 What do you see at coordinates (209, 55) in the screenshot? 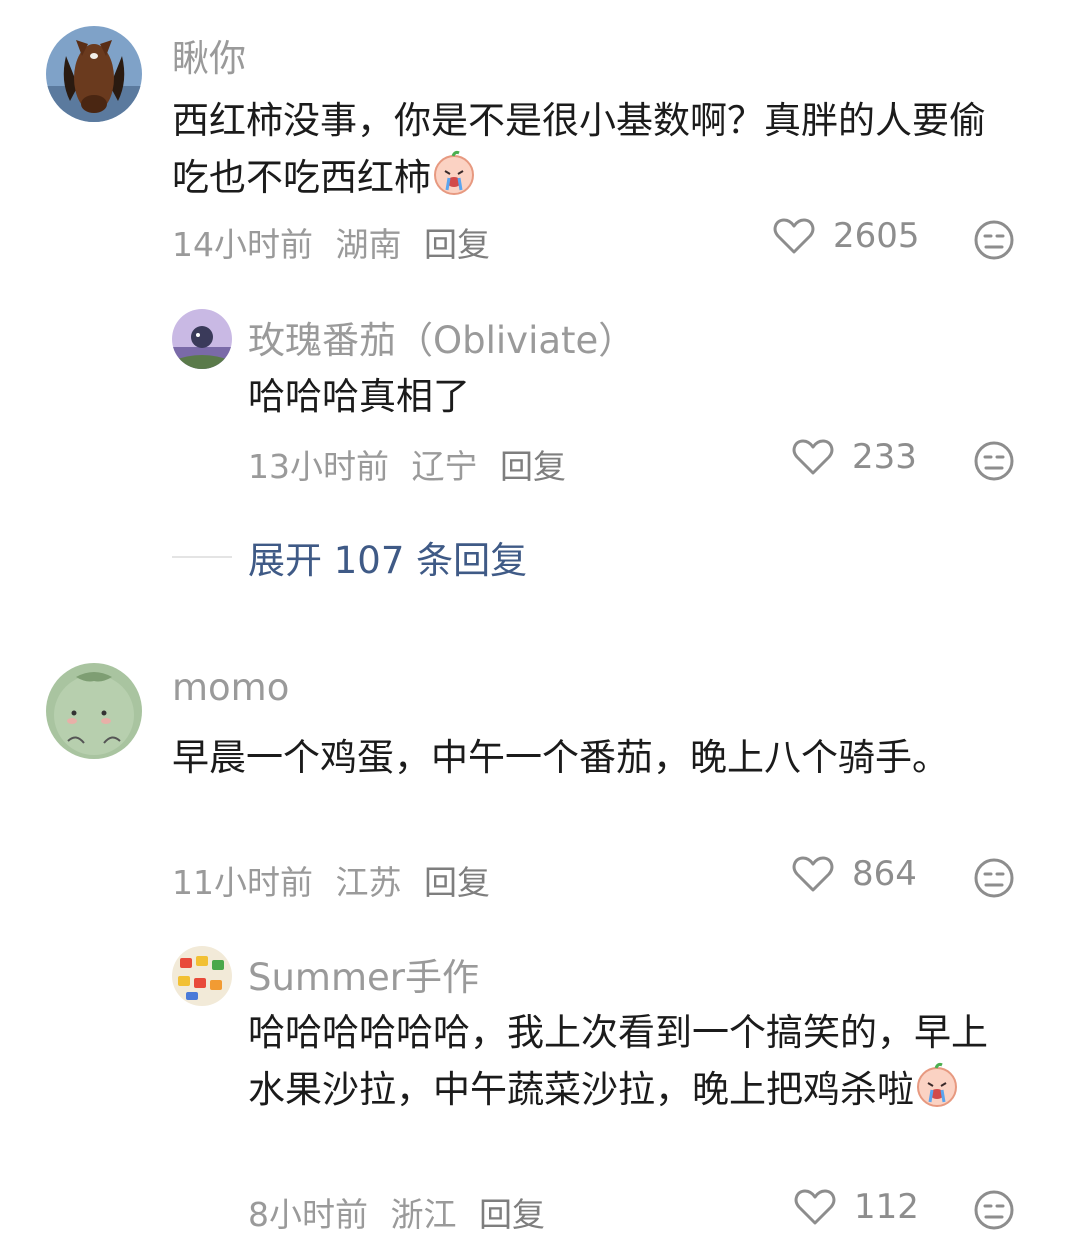
I see `username: 瞅你` at bounding box center [209, 55].